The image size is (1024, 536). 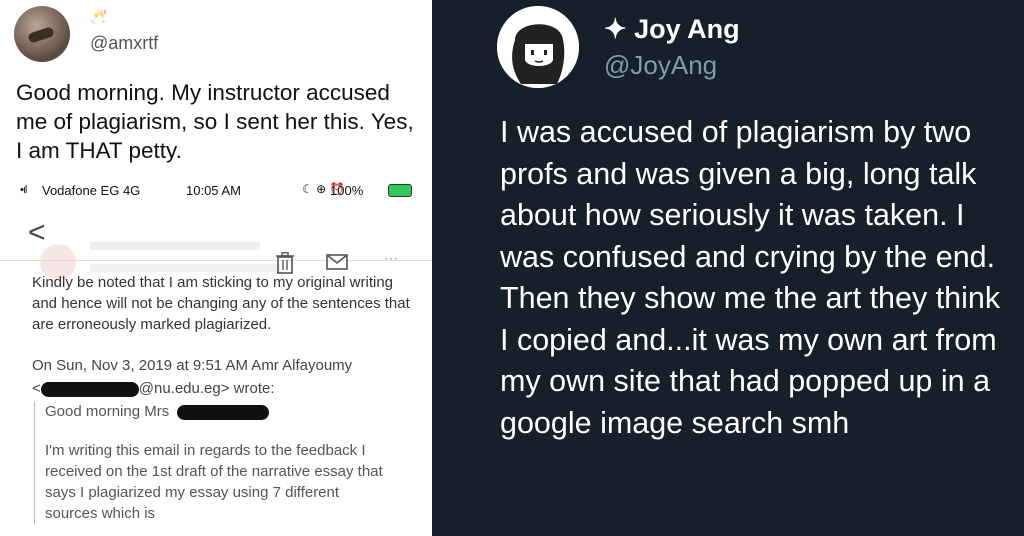 I want to click on name-emoji: 🥂, so click(x=99, y=16).